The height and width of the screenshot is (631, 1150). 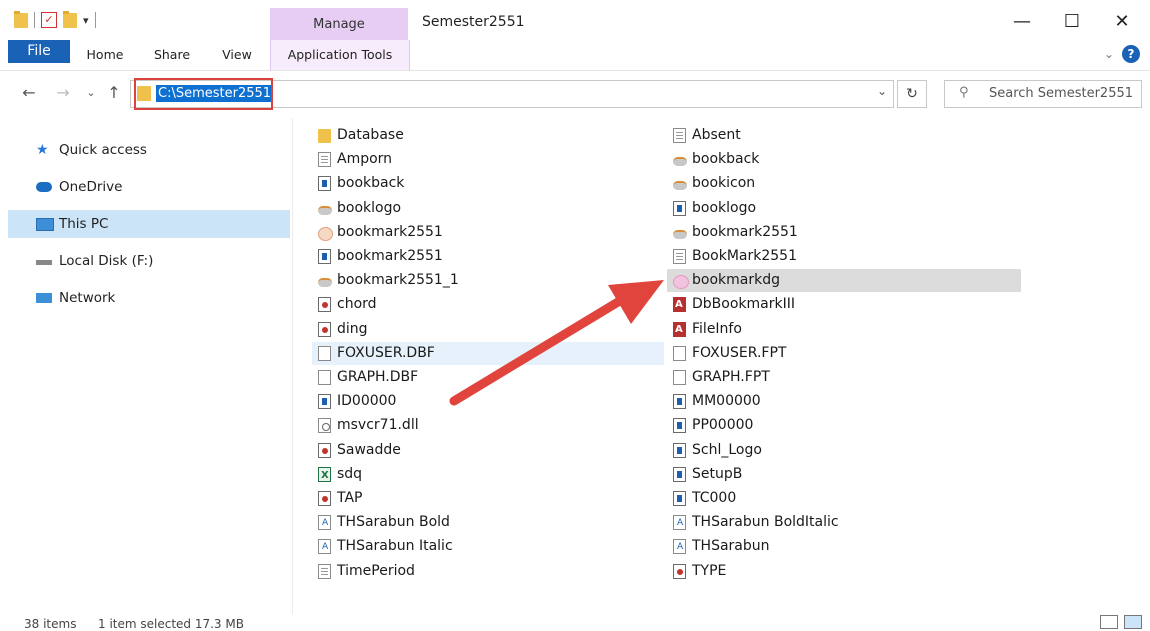 I want to click on search-box: ⚲ Search Semester2551, so click(x=1043, y=94).